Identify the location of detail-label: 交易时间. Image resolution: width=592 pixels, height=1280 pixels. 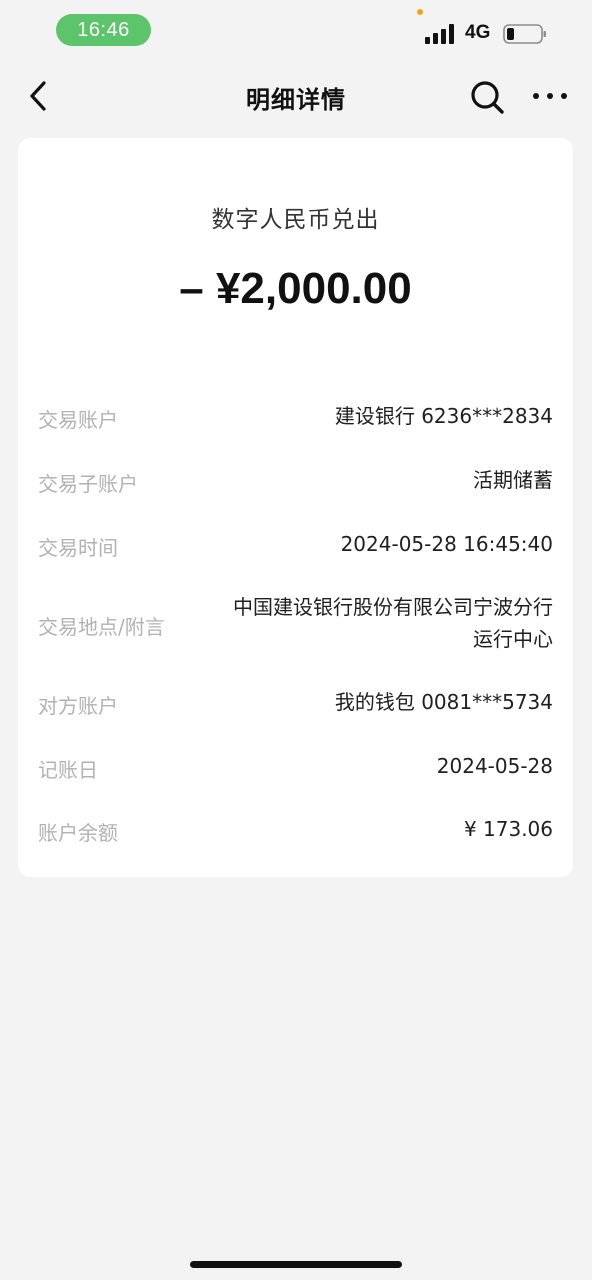
(78, 548).